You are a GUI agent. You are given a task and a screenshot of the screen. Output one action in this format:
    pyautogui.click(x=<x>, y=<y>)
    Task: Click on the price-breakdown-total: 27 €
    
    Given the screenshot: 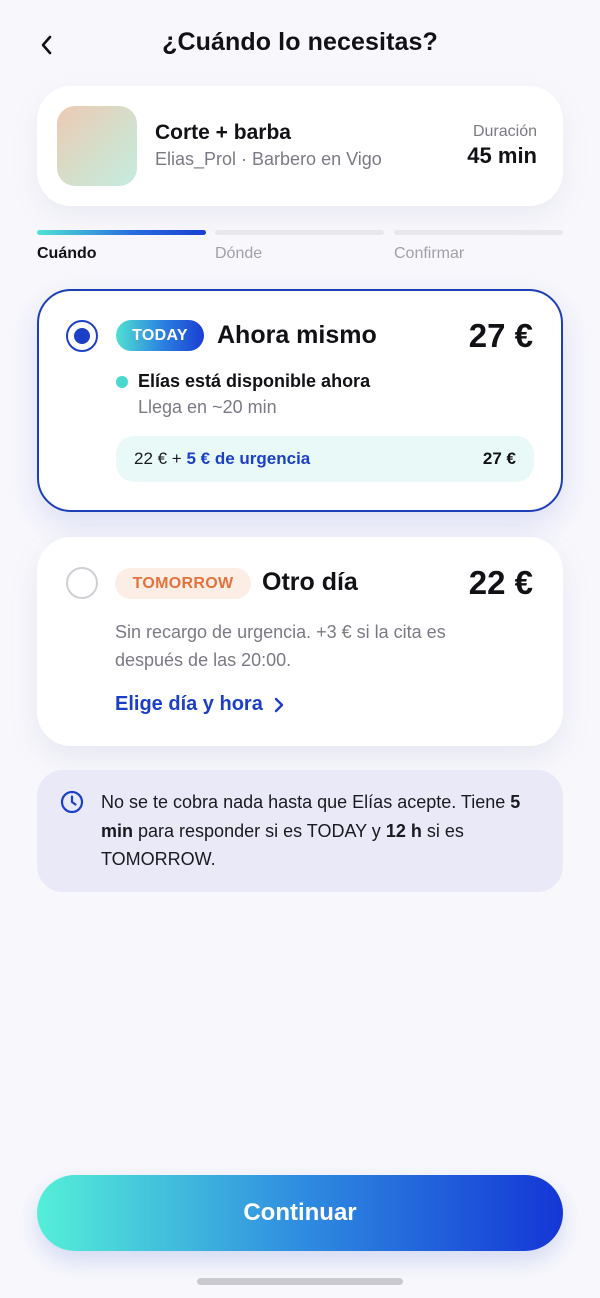 What is the action you would take?
    pyautogui.click(x=499, y=458)
    